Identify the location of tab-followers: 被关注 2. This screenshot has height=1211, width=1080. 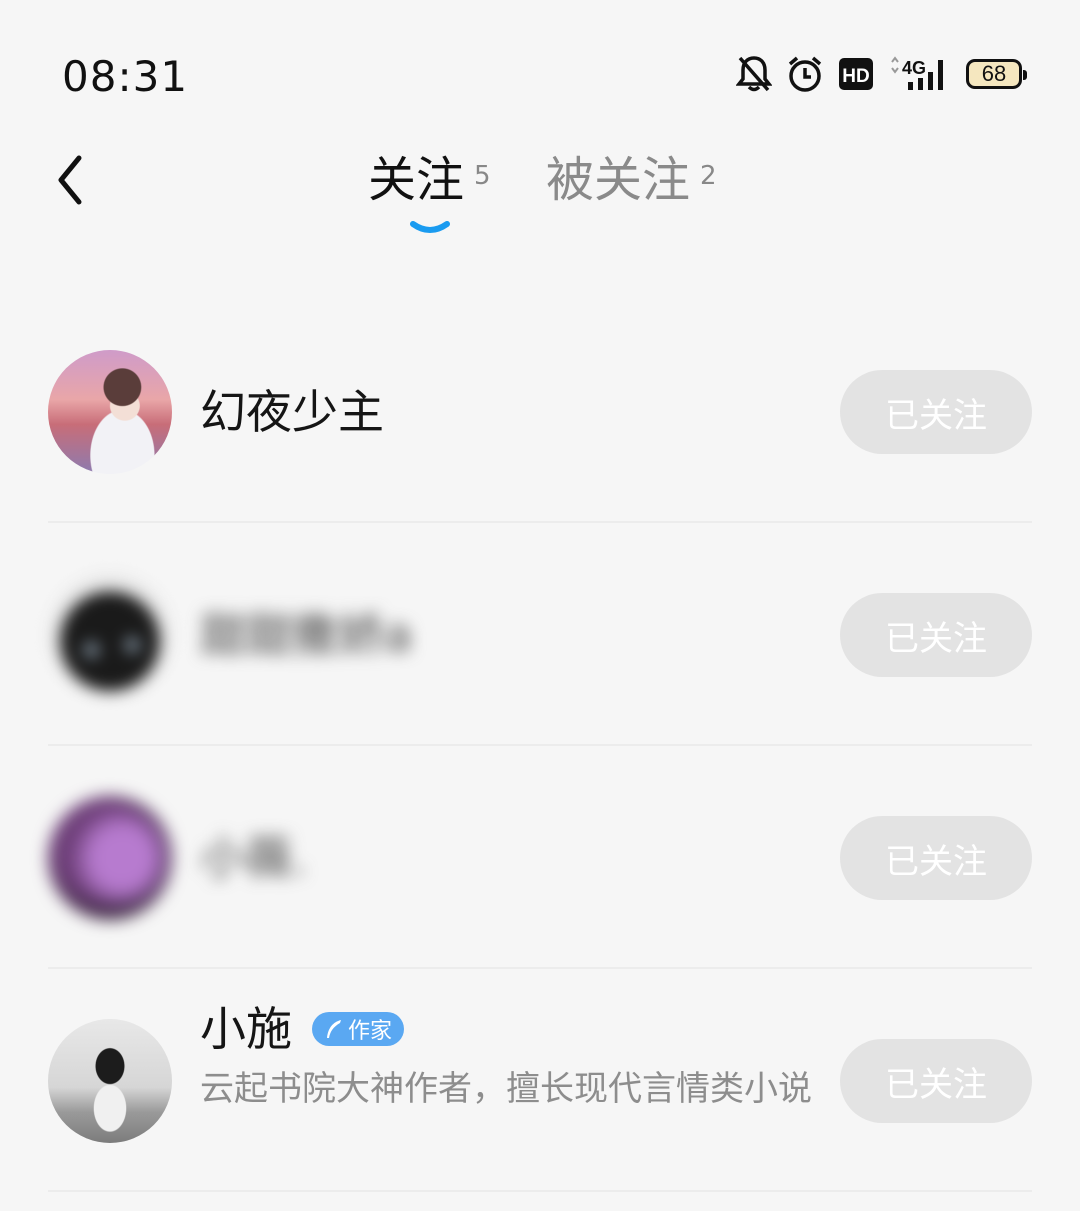
(631, 180).